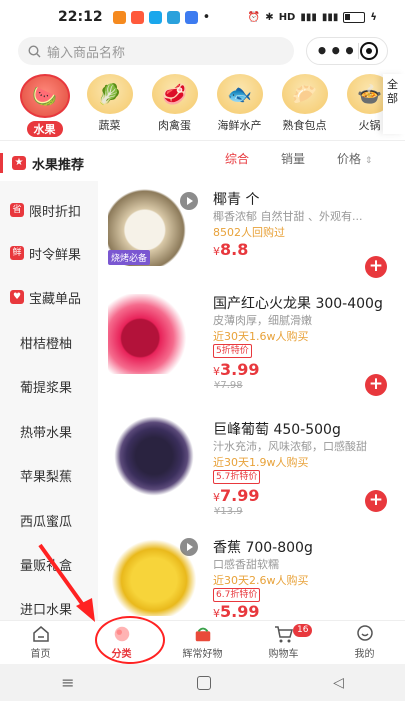 This screenshot has height=701, width=405. What do you see at coordinates (336, 51) in the screenshot?
I see `more-icon: •••` at bounding box center [336, 51].